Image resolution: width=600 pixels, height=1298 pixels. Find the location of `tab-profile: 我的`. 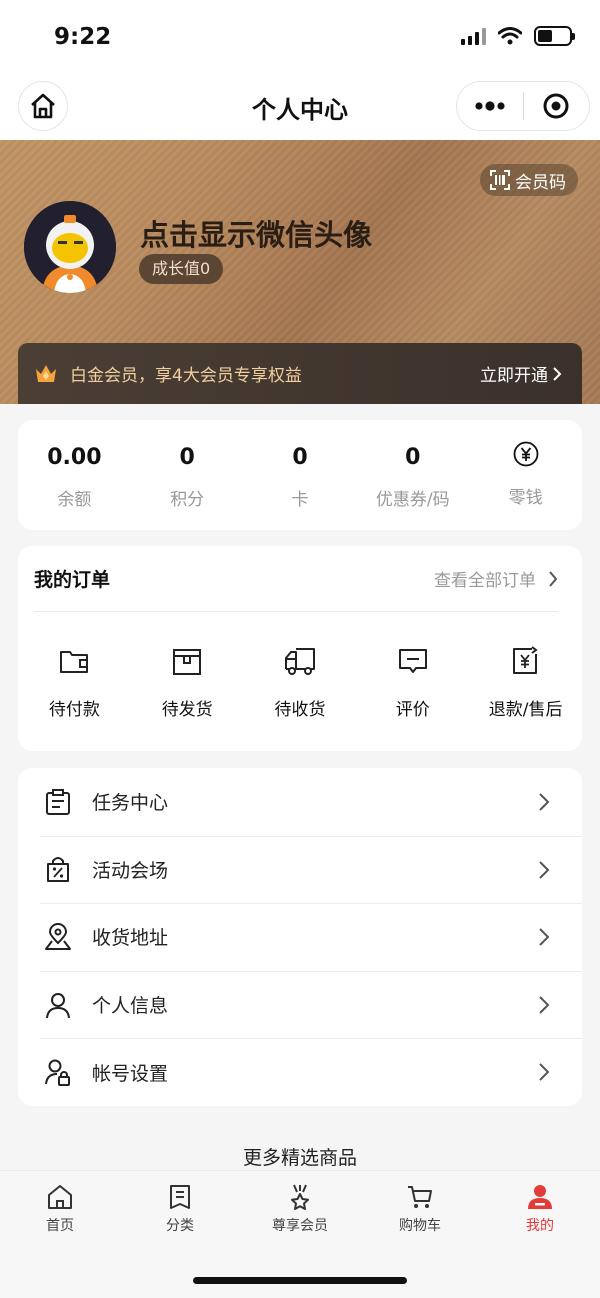

tab-profile: 我的 is located at coordinates (540, 1206).